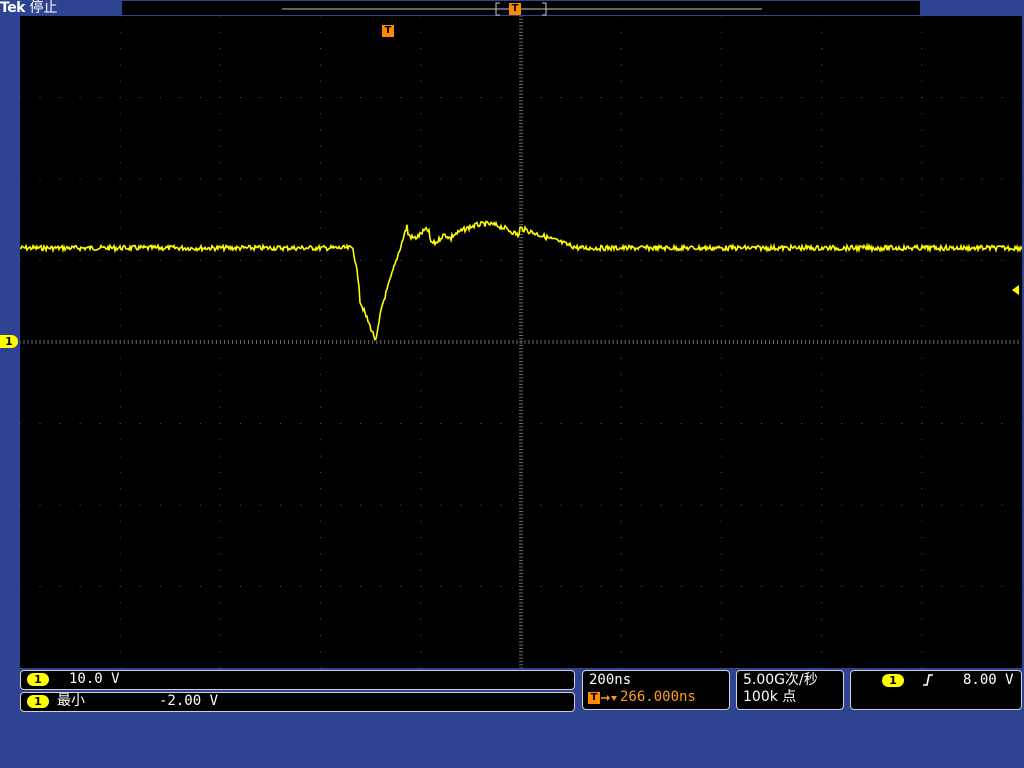 The image size is (1024, 768). I want to click on channel1-ground-marker: 1, so click(9, 341).